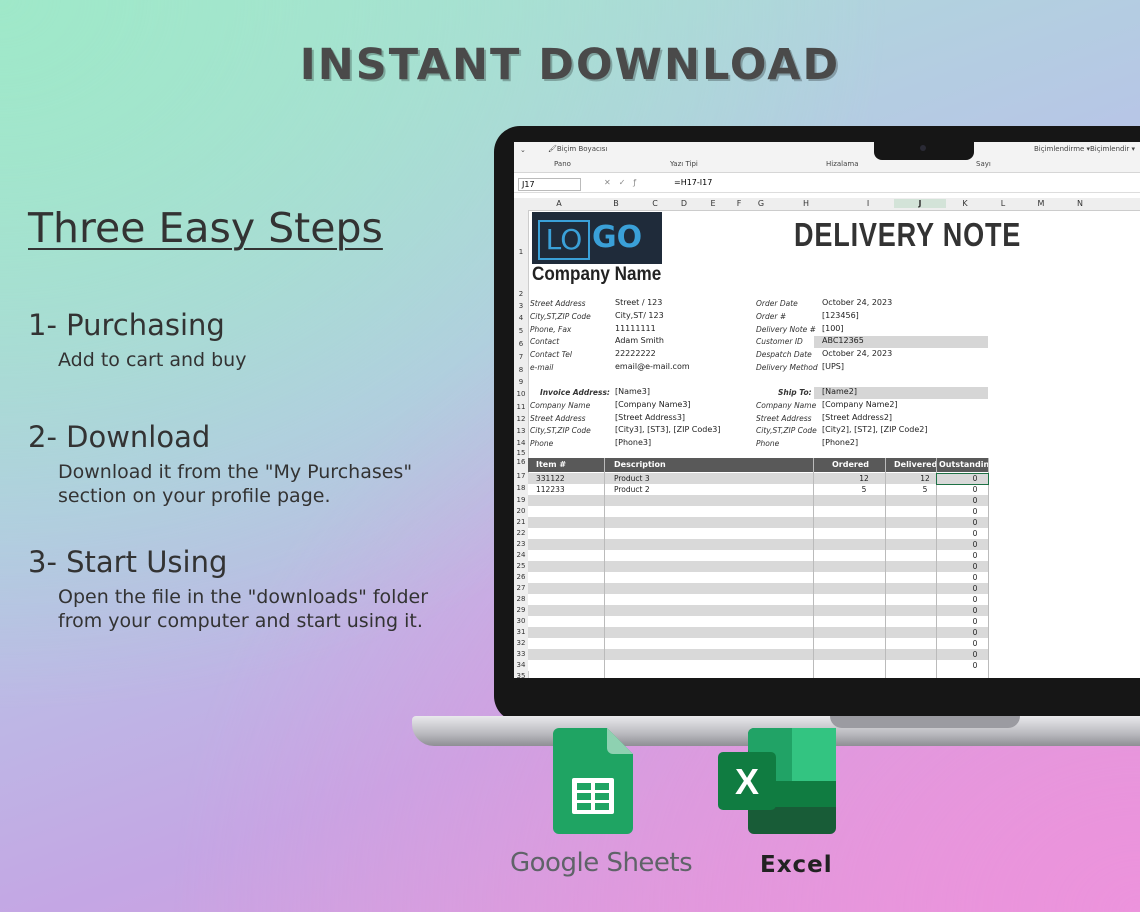 The width and height of the screenshot is (1140, 912). Describe the element at coordinates (521, 294) in the screenshot. I see `row-header: 2` at that location.